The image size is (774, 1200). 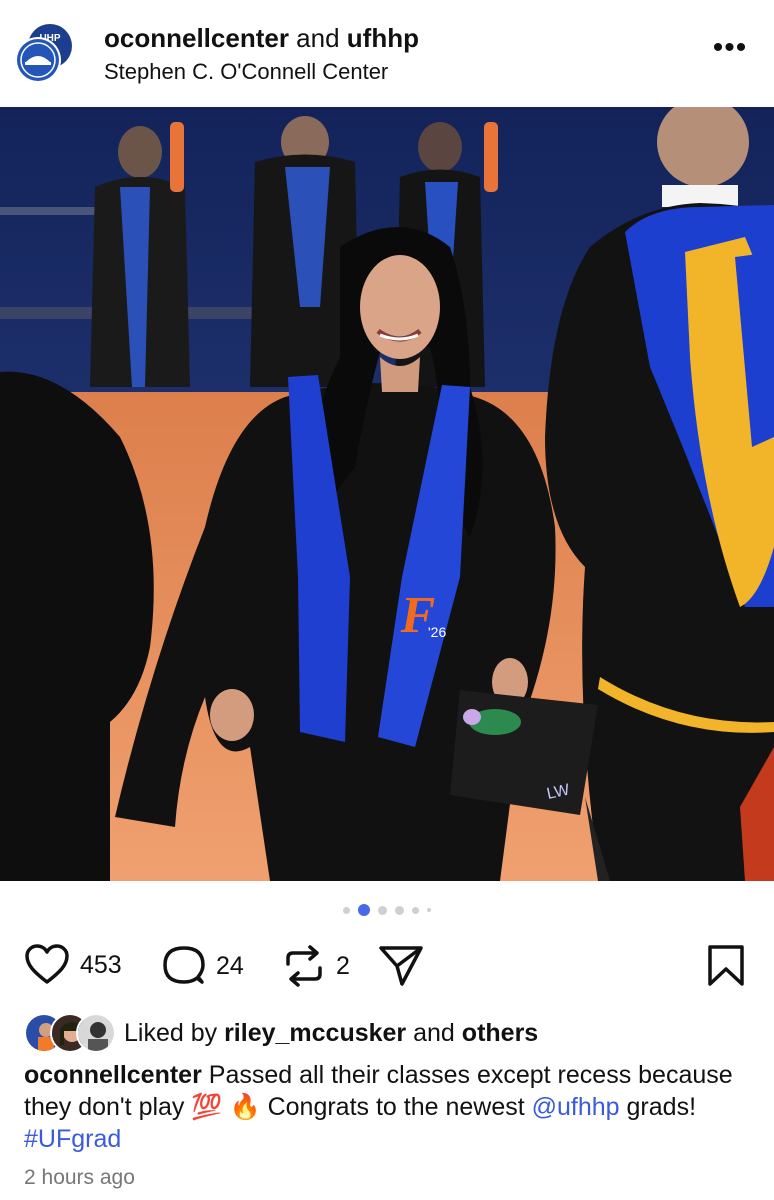 What do you see at coordinates (230, 966) in the screenshot?
I see `comment-count: 24` at bounding box center [230, 966].